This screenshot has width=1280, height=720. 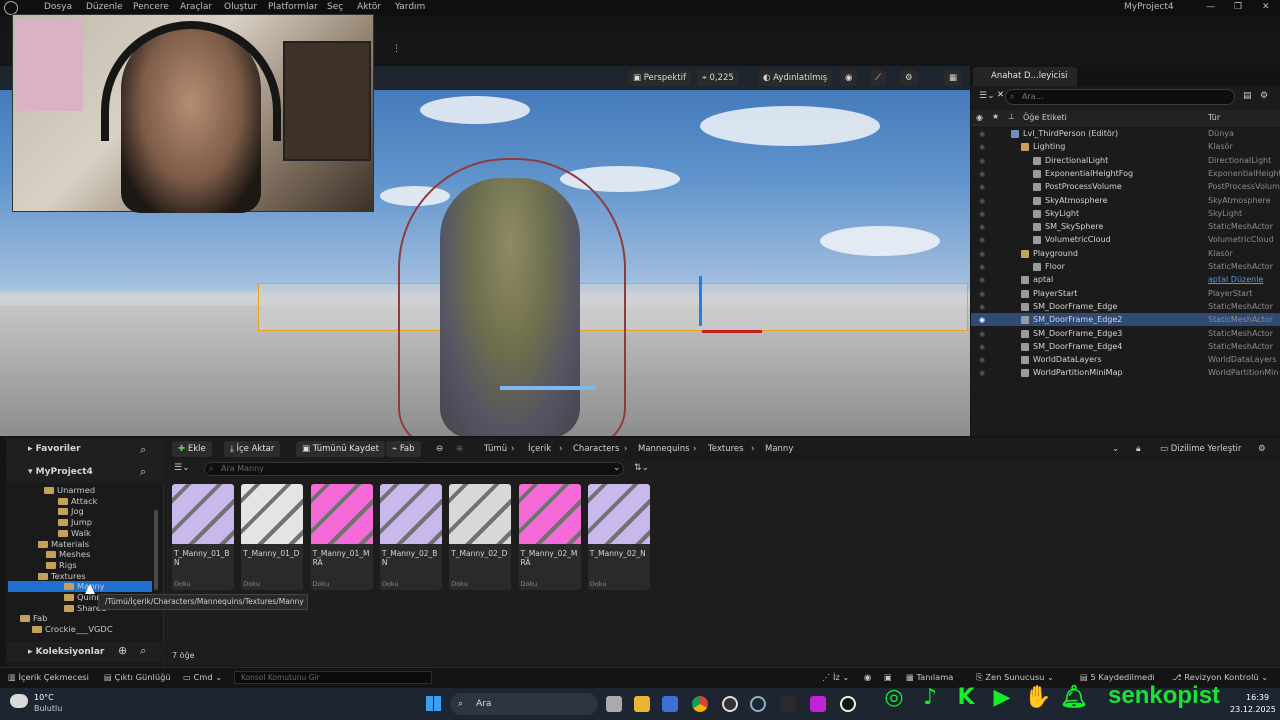 What do you see at coordinates (700, 301) in the screenshot?
I see `gizmo-z-axis` at bounding box center [700, 301].